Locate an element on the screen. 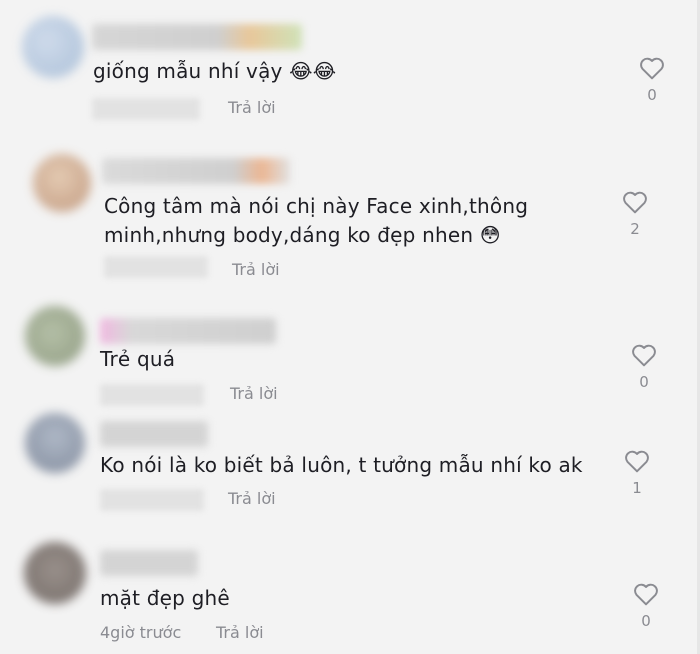 The width and height of the screenshot is (700, 654). comment-text: mặt đẹp ghê is located at coordinates (165, 598).